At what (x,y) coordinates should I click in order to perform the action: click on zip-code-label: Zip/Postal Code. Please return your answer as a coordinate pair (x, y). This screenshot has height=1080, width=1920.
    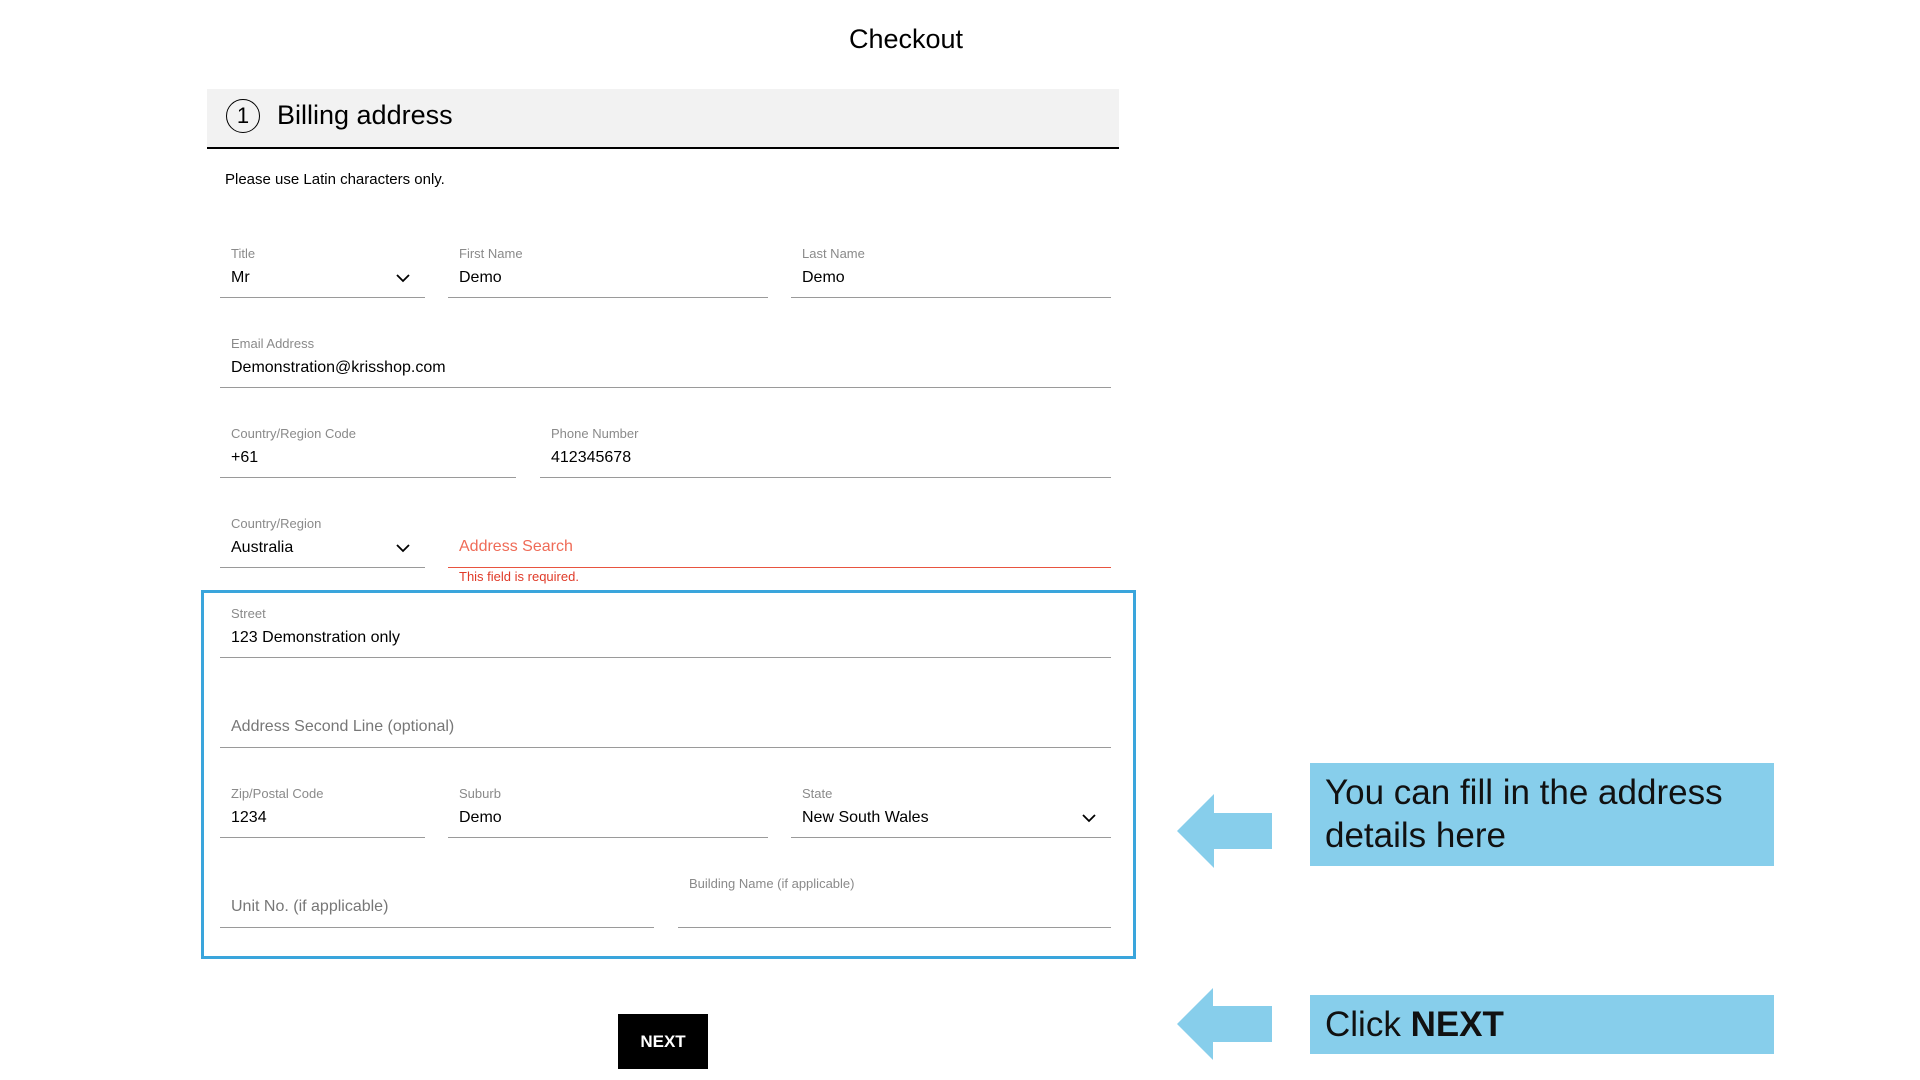
    Looking at the image, I should click on (277, 793).